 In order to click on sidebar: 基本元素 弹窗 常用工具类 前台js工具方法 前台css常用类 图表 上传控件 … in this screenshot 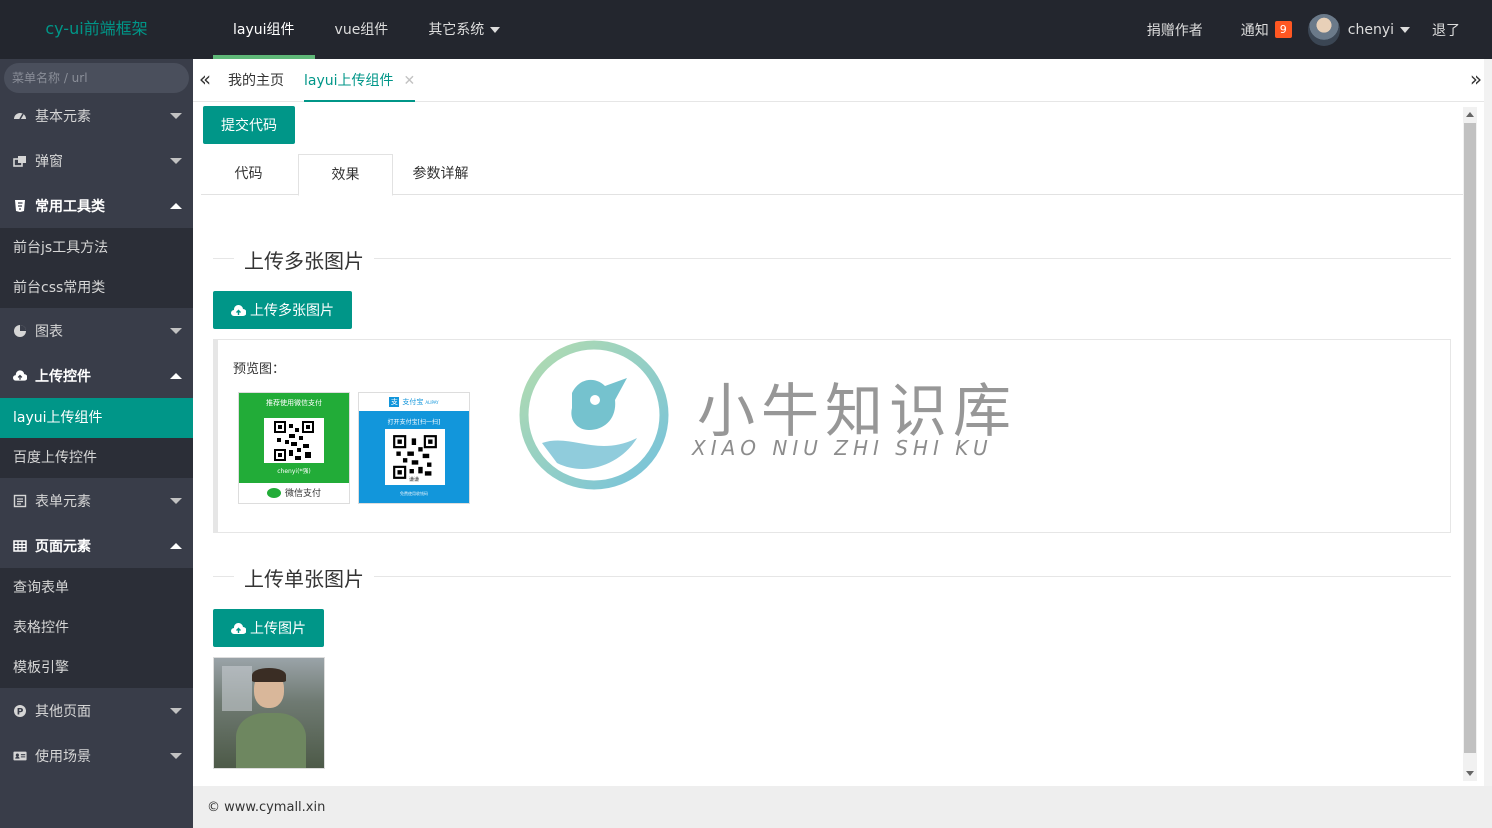, I will do `click(96, 443)`.